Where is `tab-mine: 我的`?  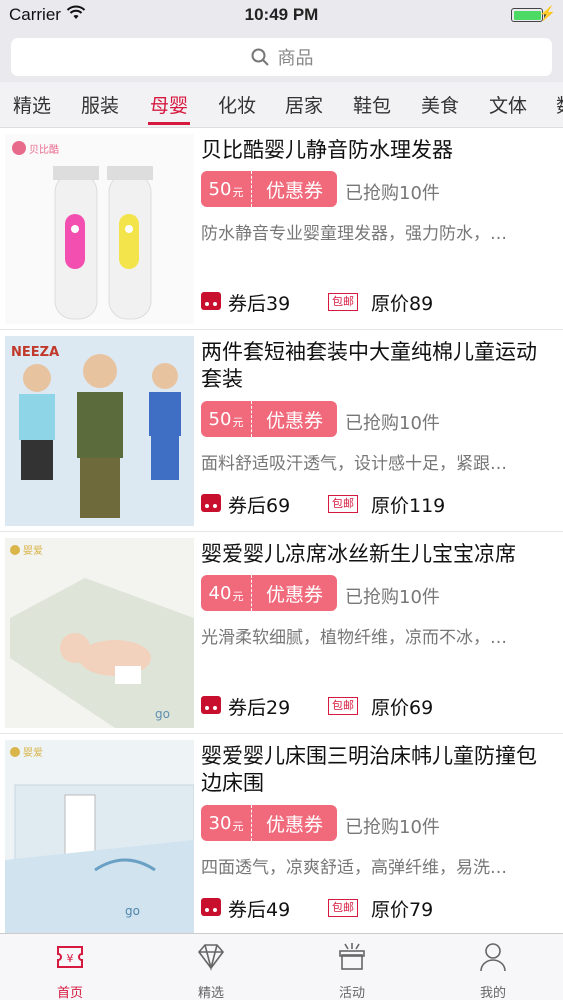 tab-mine: 我的 is located at coordinates (493, 967).